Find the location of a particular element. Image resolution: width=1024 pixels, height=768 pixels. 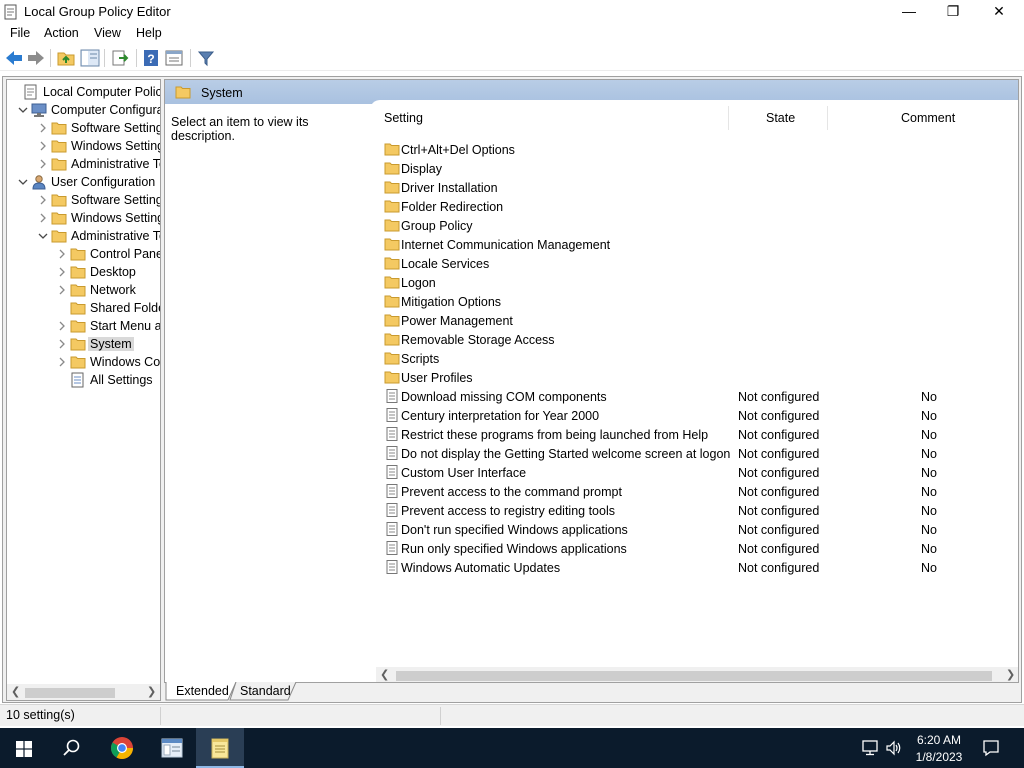

tree-horizontal-scrollbar: ❮ ❯ is located at coordinates (83, 692).